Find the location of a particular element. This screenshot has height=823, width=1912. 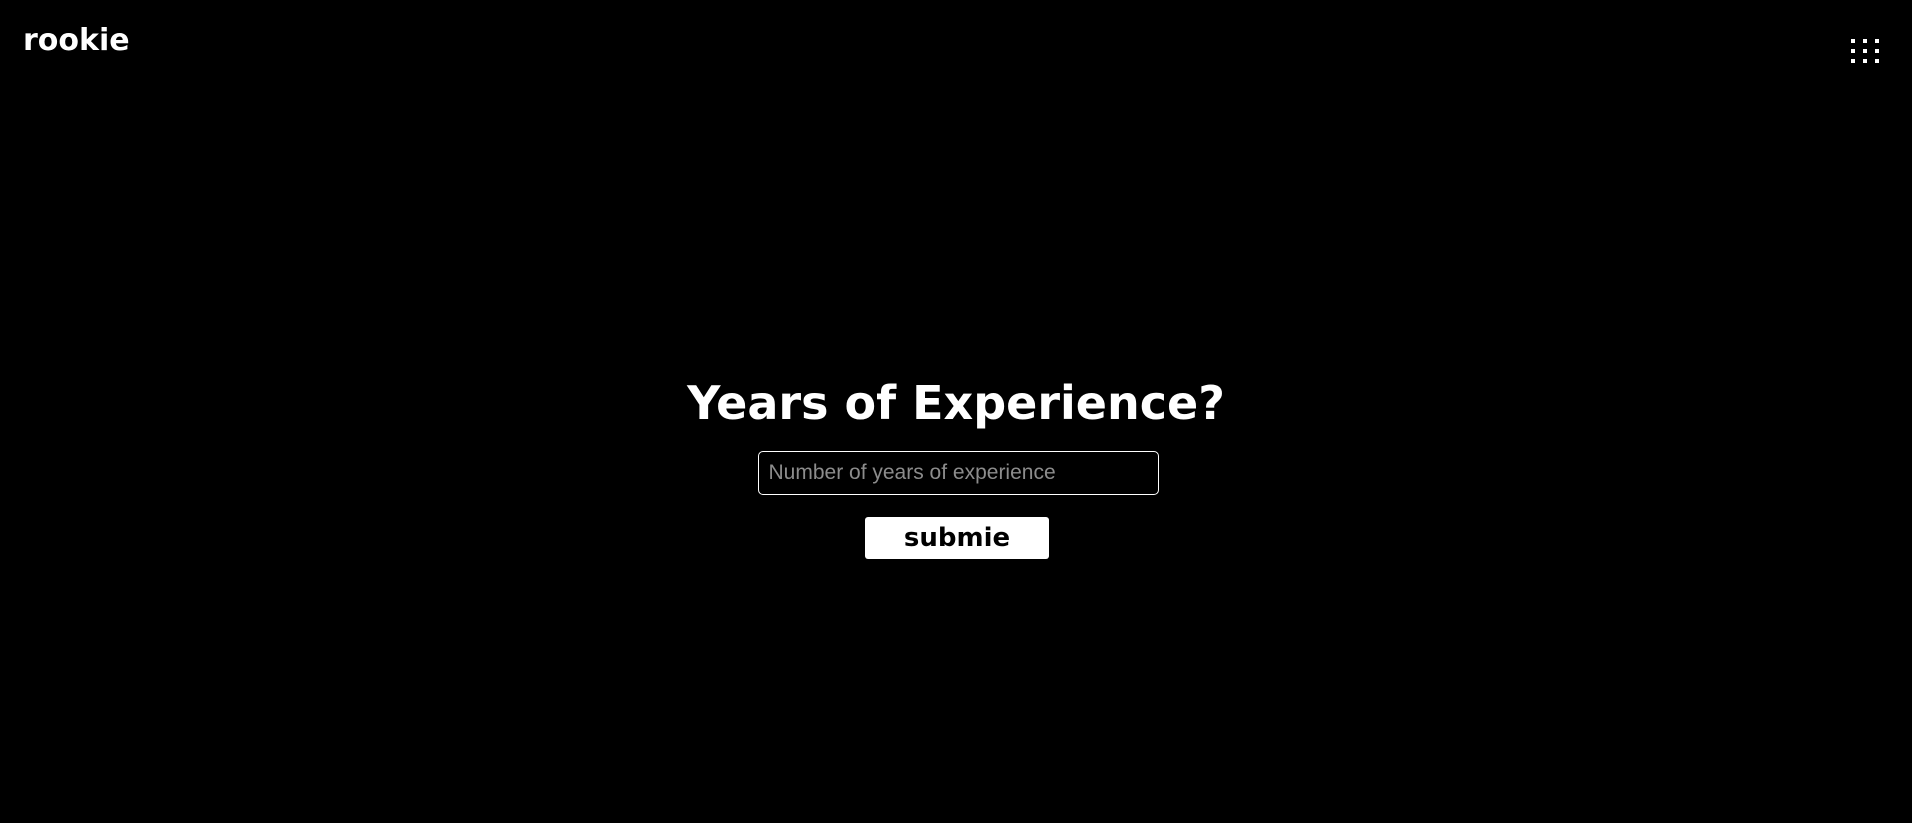

page-title: Years of Experience? is located at coordinates (956, 403).